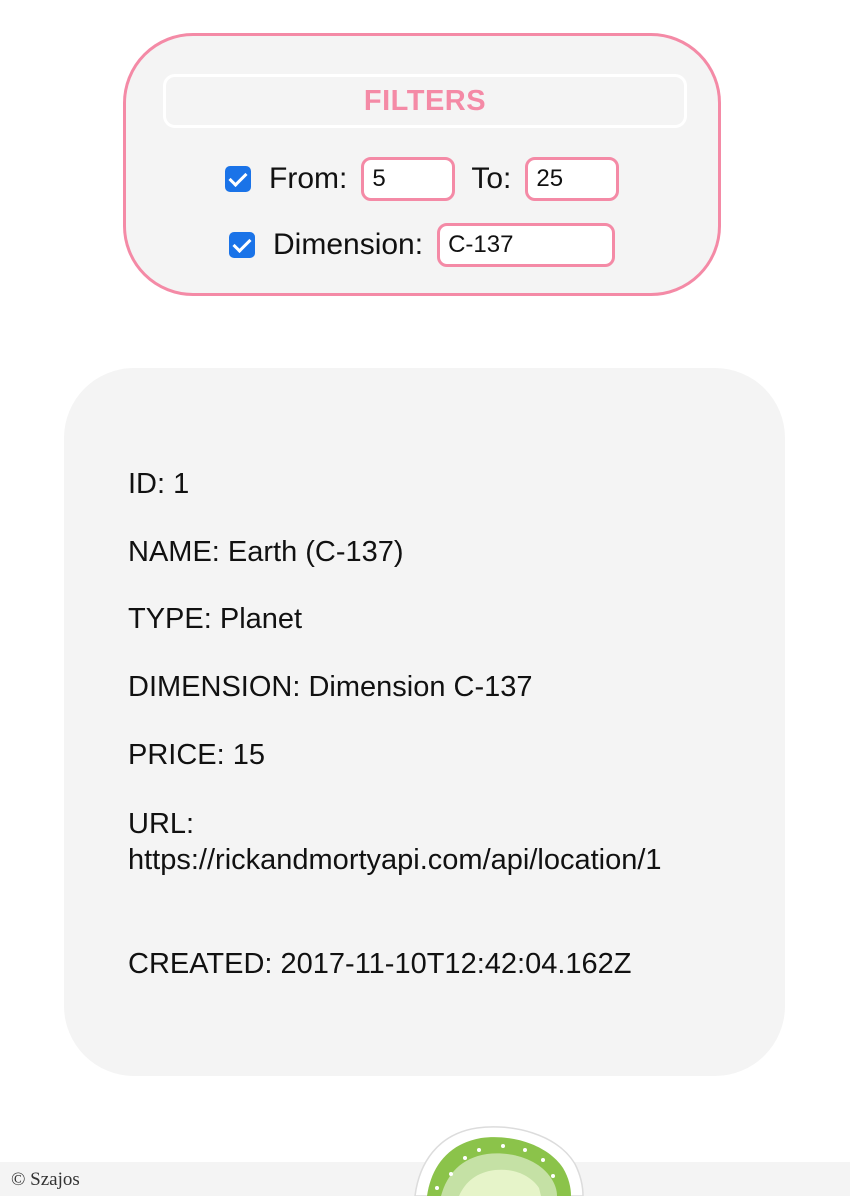 The image size is (850, 1196). Describe the element at coordinates (330, 687) in the screenshot. I see `location-dimension: DIMENSION: Dimension C-137` at that location.